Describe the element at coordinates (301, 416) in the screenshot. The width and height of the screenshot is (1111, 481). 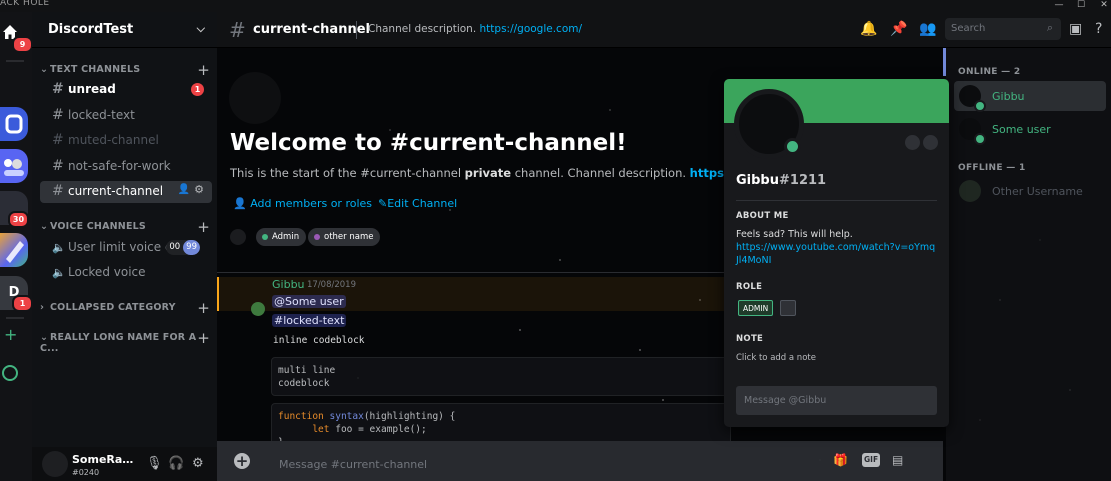
I see `code-keyword: function` at that location.